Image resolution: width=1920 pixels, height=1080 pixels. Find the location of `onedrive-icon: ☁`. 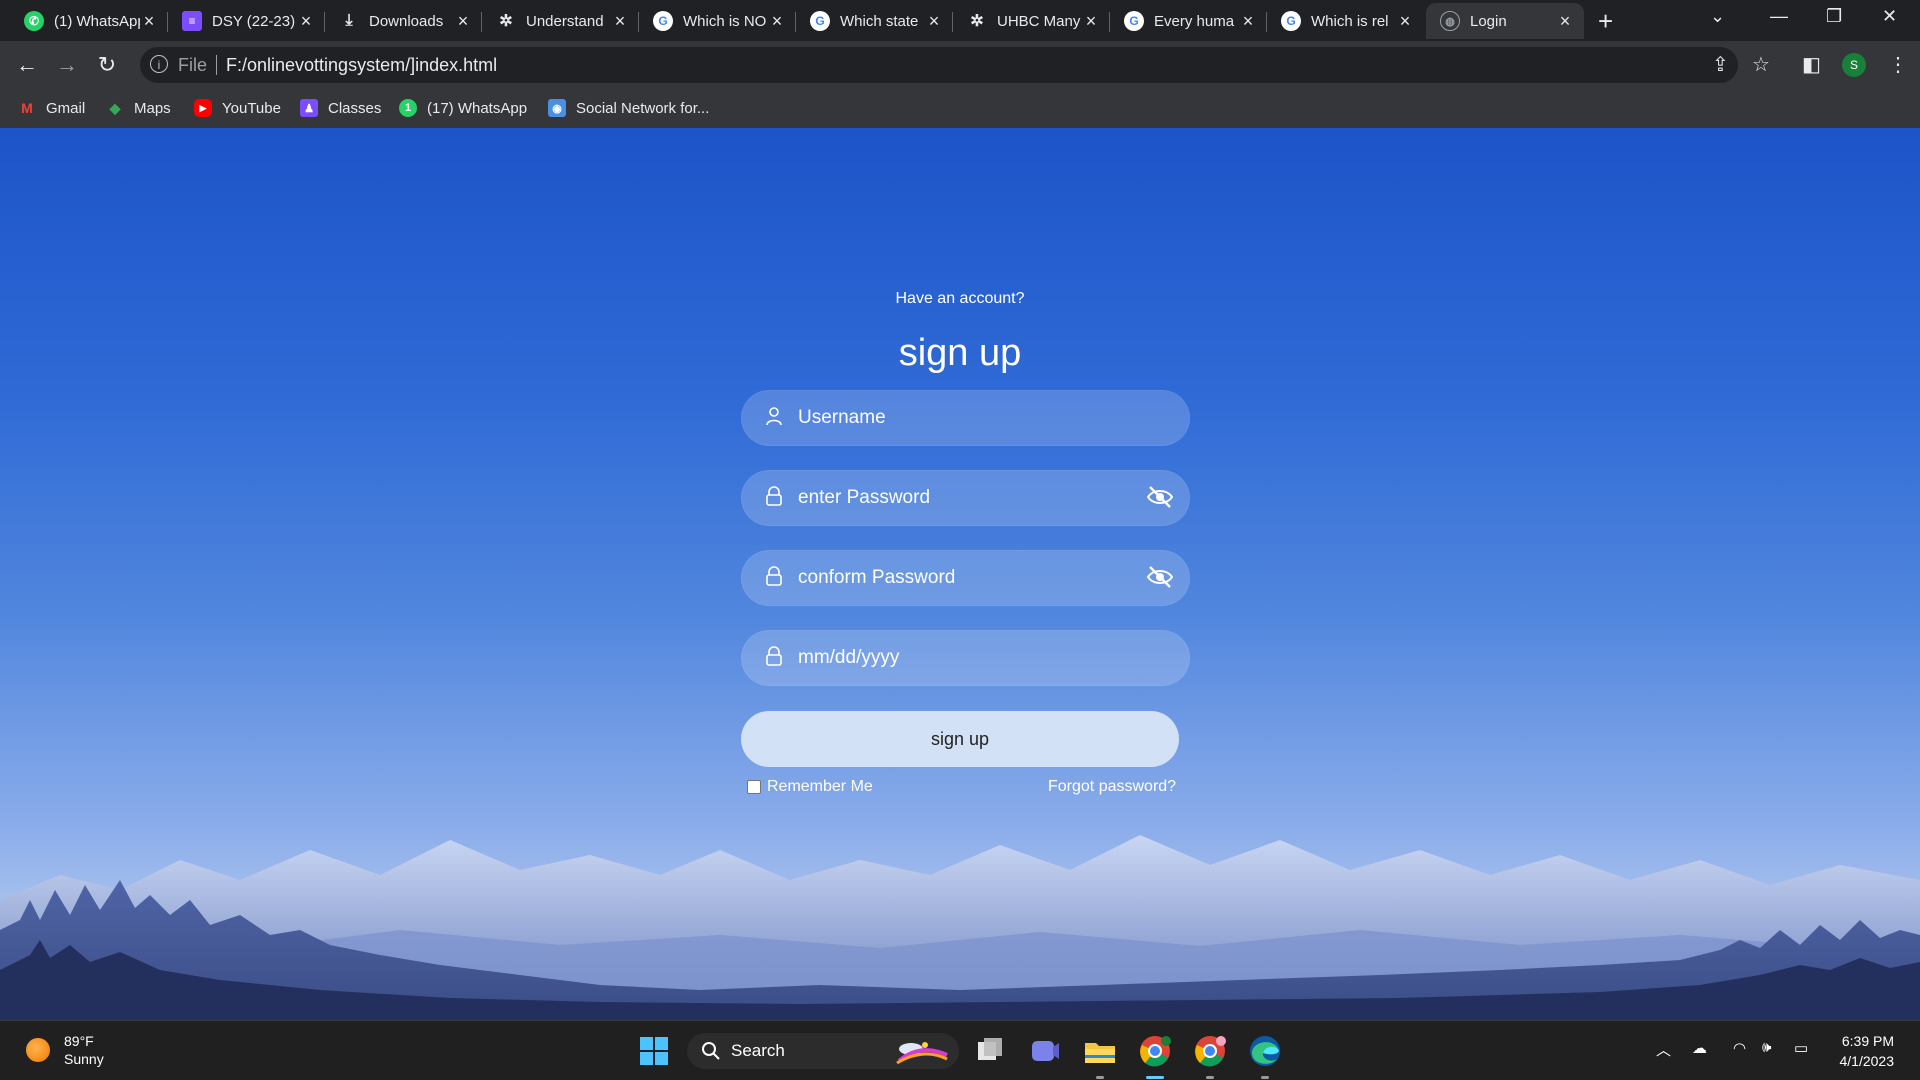

onedrive-icon: ☁ is located at coordinates (1699, 1048).